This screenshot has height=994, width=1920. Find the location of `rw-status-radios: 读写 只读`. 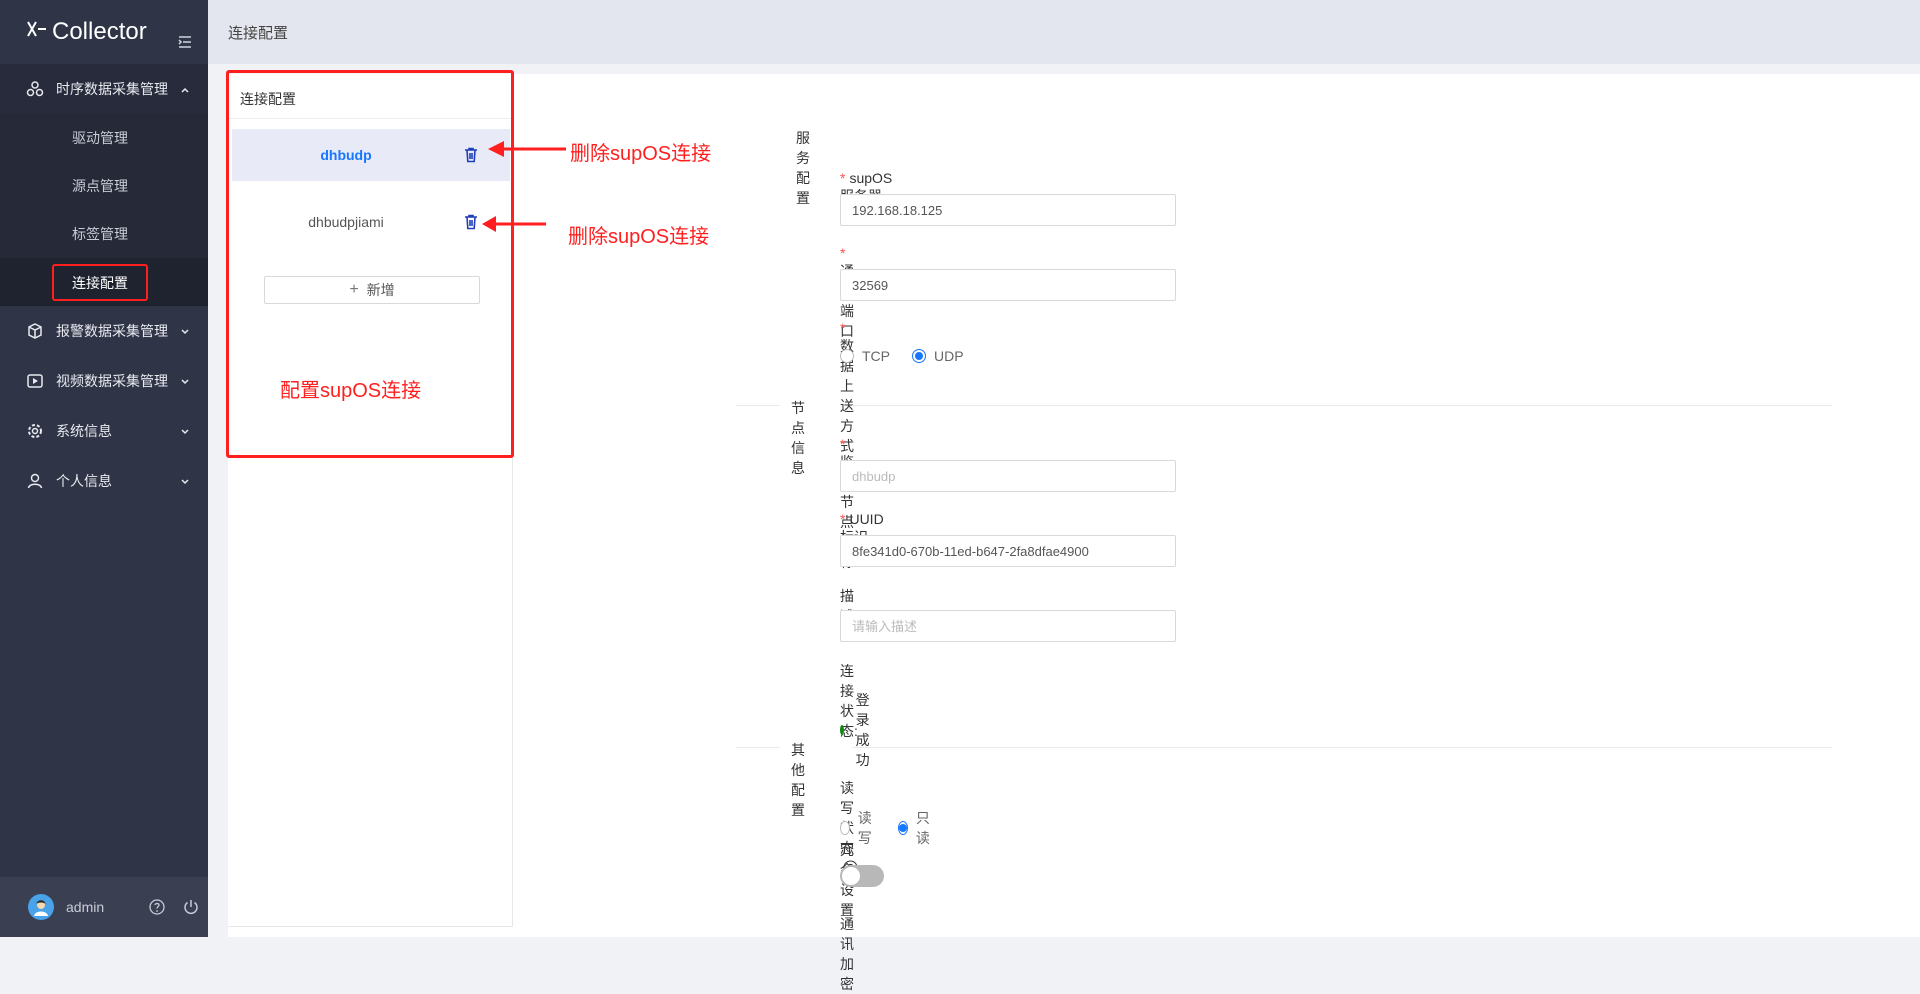

rw-status-radios: 读写 只读 is located at coordinates (898, 828).